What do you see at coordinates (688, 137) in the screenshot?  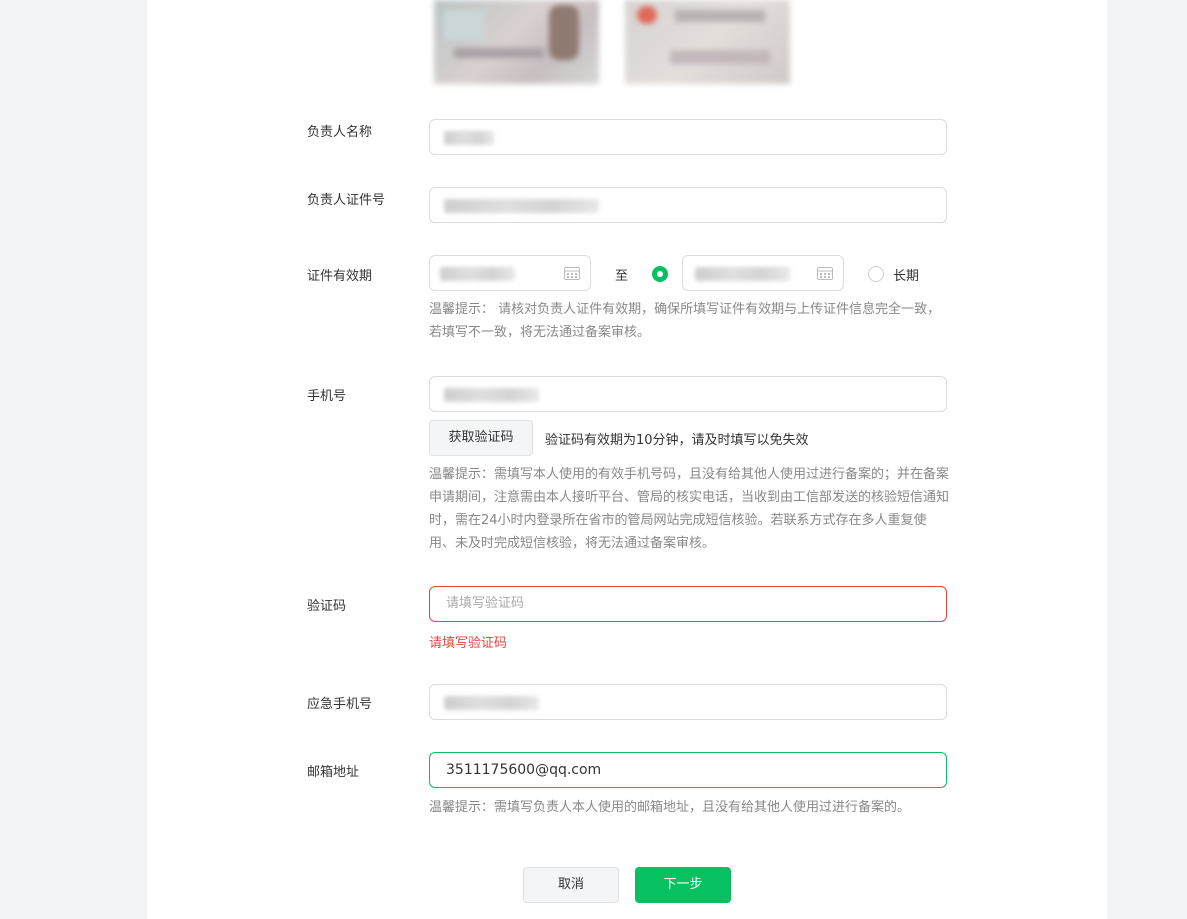 I see `manager-name-input` at bounding box center [688, 137].